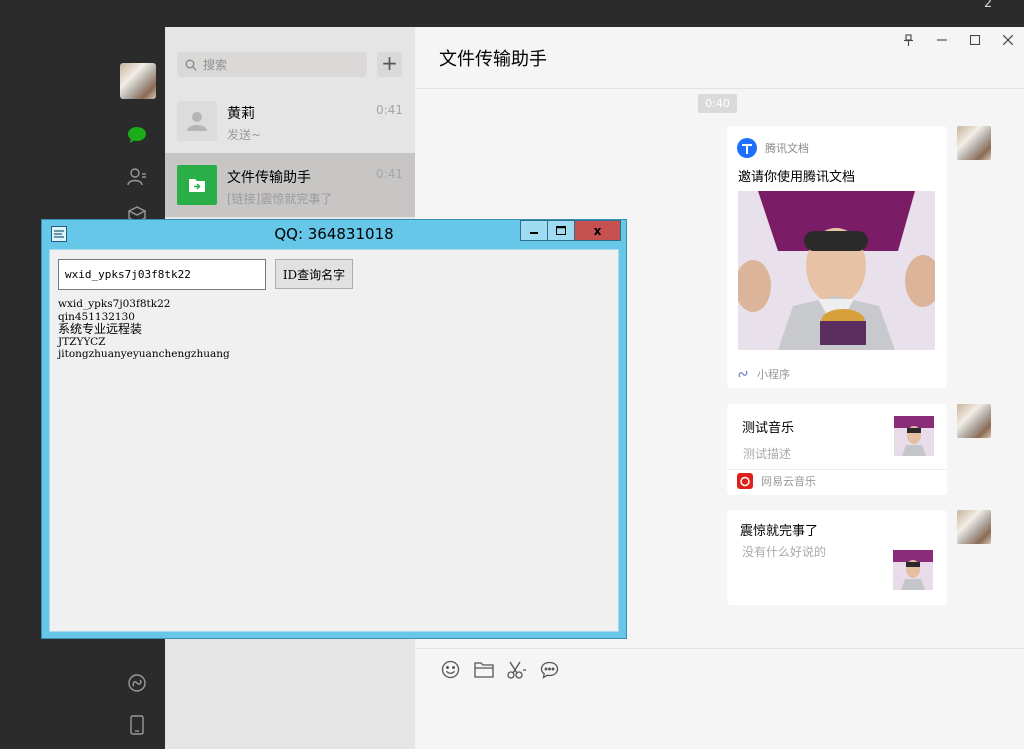 The image size is (1024, 749). I want to click on card-footer-text: 小程序, so click(773, 374).